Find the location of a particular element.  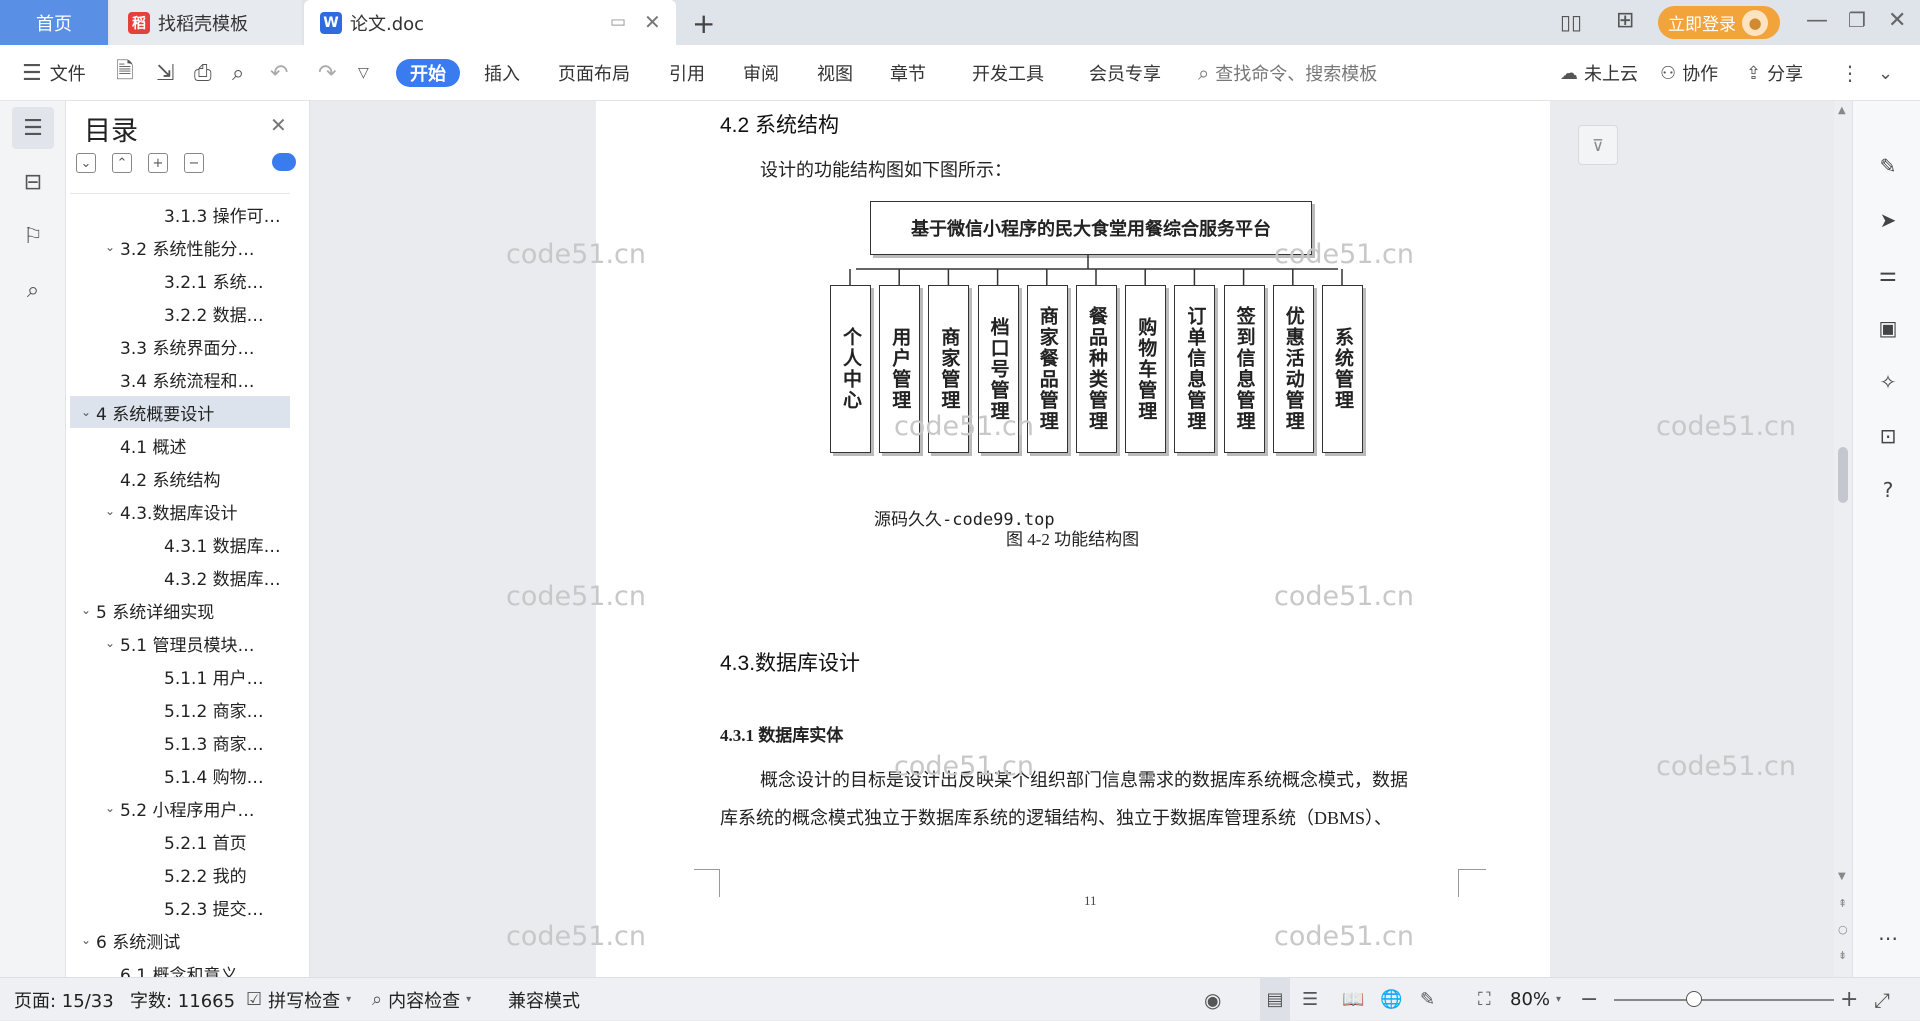

redo-icon: ↷ is located at coordinates (327, 73).